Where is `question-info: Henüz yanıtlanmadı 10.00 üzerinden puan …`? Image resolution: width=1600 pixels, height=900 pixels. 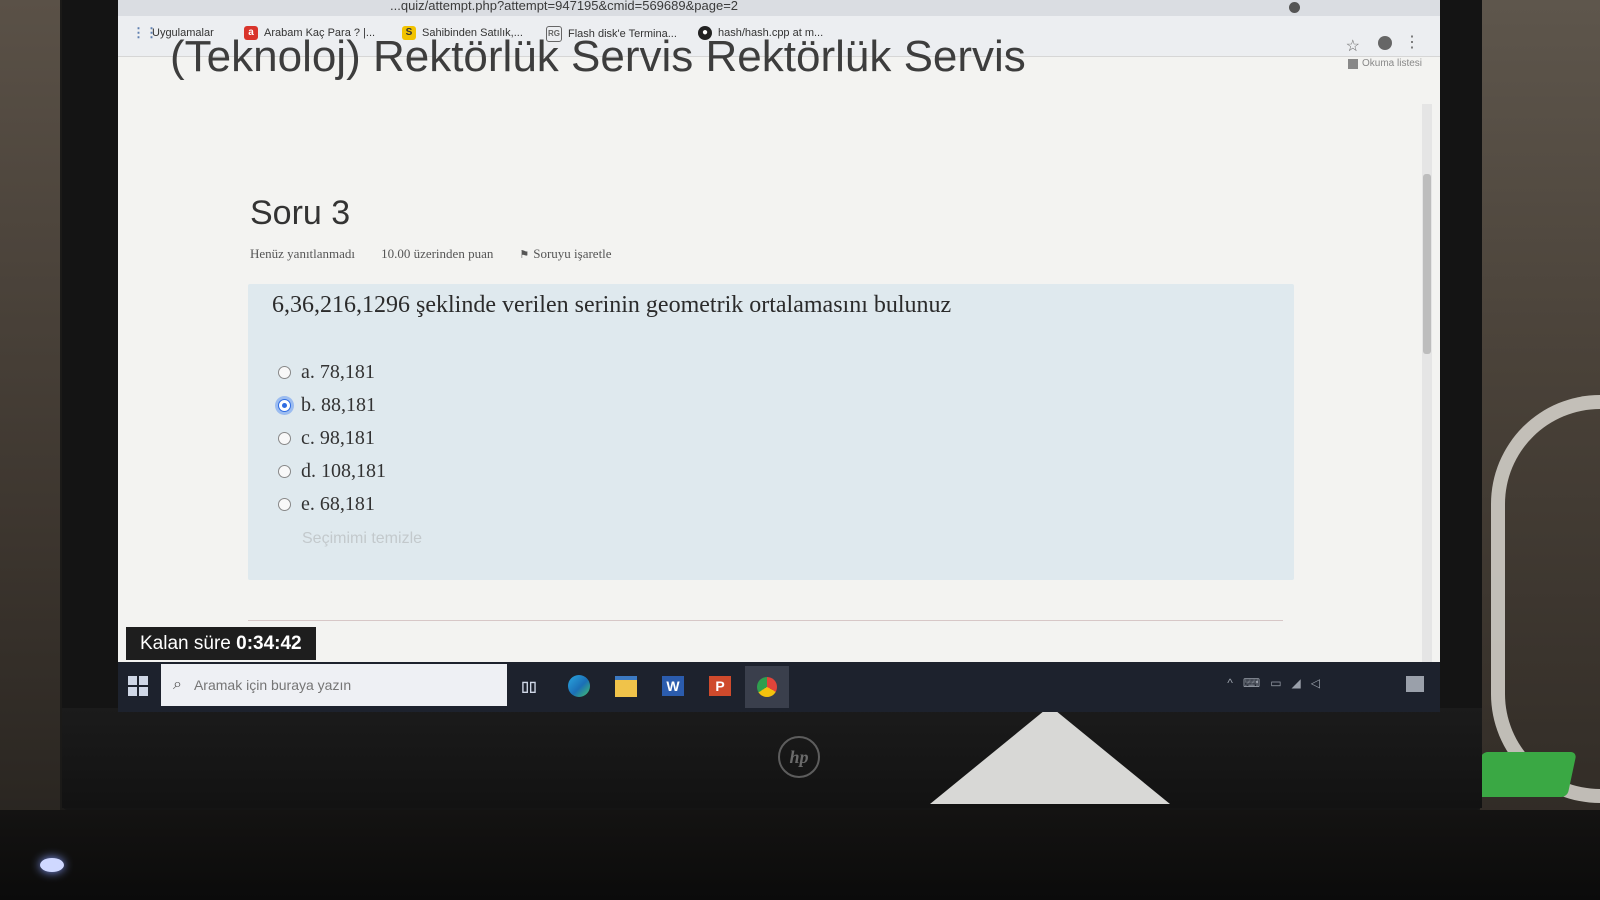
question-info: Henüz yanıtlanmadı 10.00 üzerinden puan … is located at coordinates (431, 254).